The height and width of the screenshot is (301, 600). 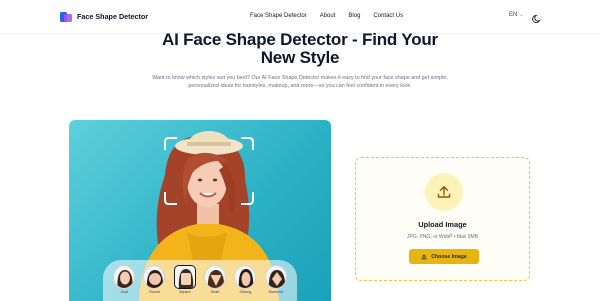 What do you see at coordinates (154, 292) in the screenshot?
I see `thumbnail-label: Round` at bounding box center [154, 292].